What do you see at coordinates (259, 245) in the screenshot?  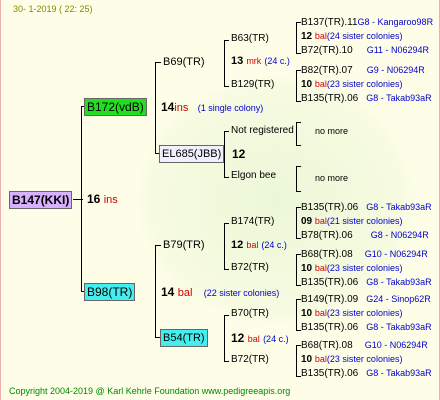 I see `gen3-b72a-info: 12 bal (24 c.)` at bounding box center [259, 245].